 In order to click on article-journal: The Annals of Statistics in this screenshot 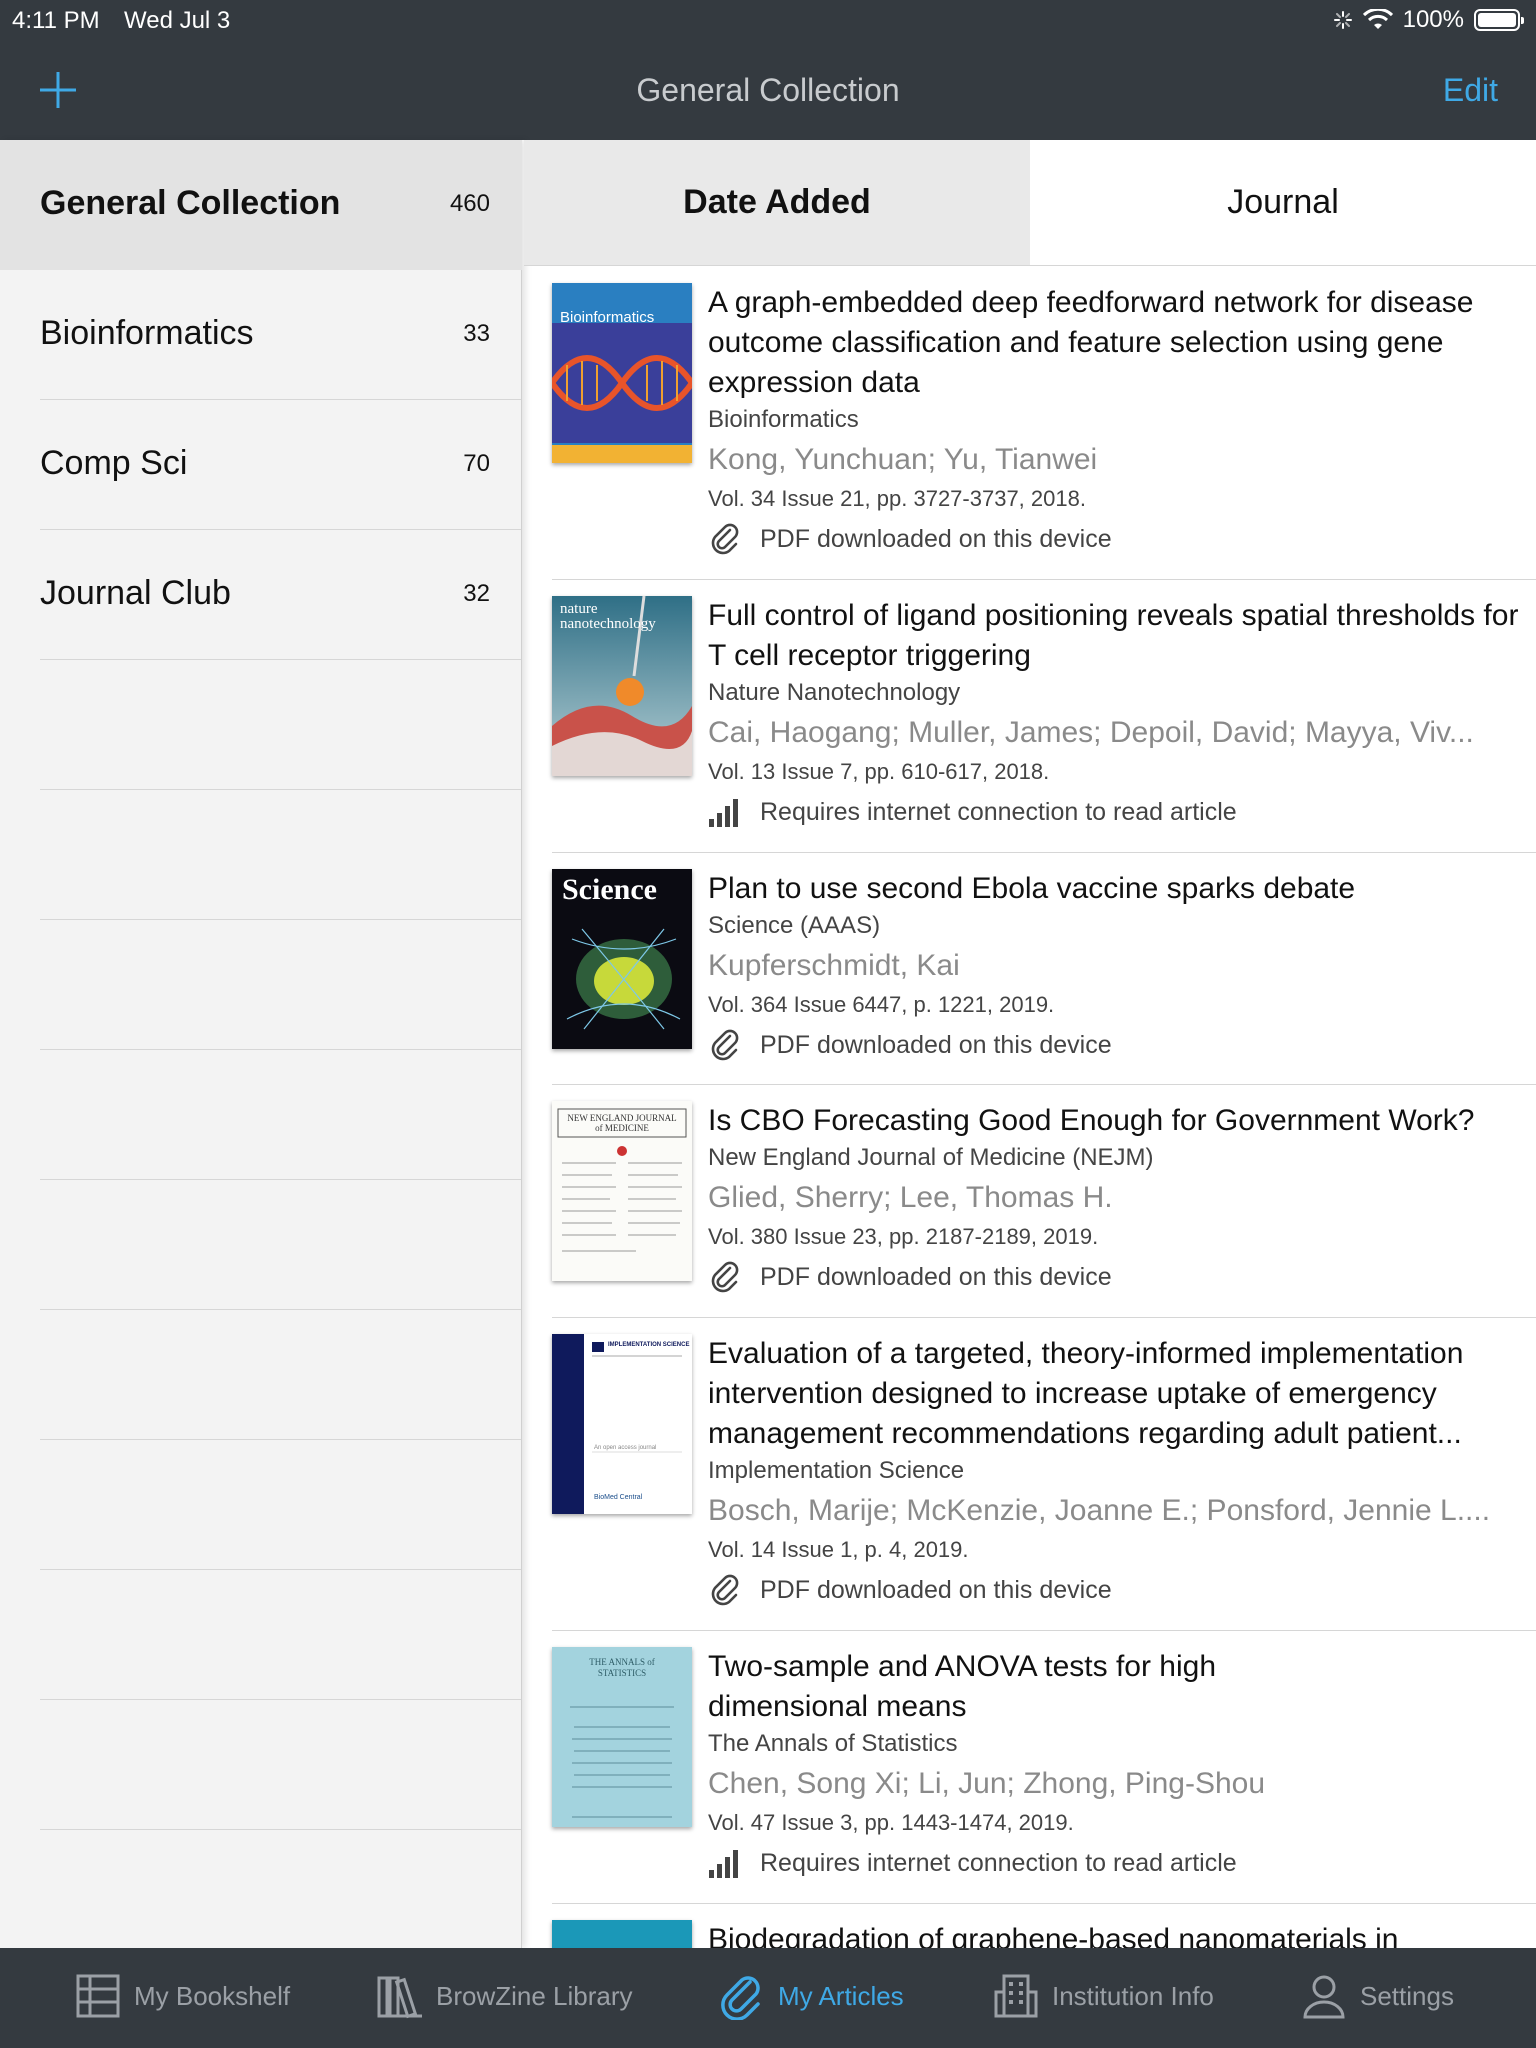, I will do `click(833, 1743)`.